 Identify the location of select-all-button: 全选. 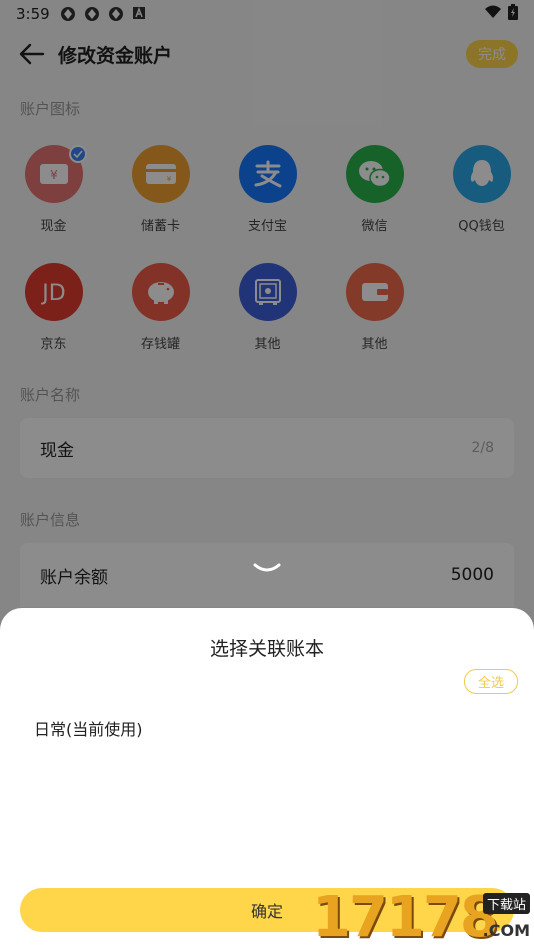
(490, 681).